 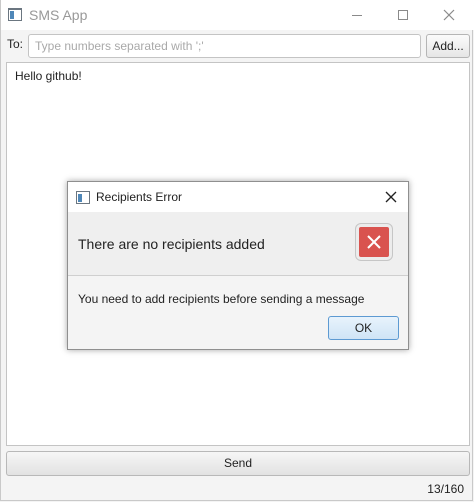 I want to click on character-counter: 13/160, so click(x=445, y=489).